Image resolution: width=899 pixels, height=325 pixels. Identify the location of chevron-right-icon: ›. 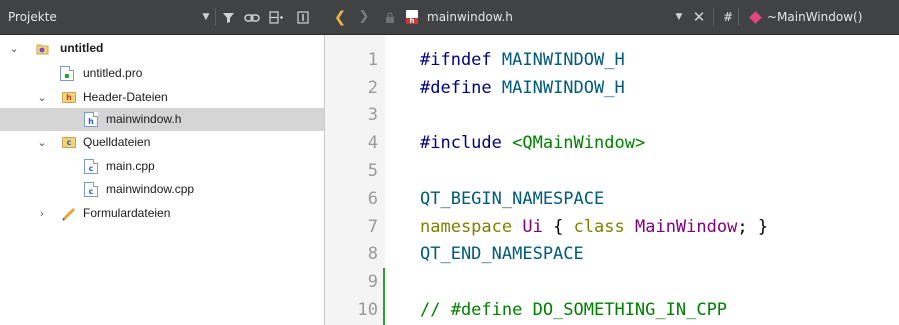
(42, 213).